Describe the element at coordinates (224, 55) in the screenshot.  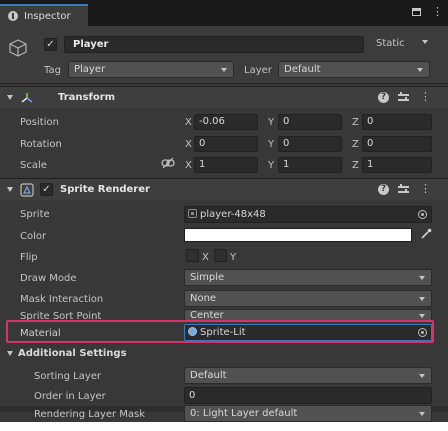
I see `gameobject-header: ✓ Player Static Tag Player Layer Default` at that location.